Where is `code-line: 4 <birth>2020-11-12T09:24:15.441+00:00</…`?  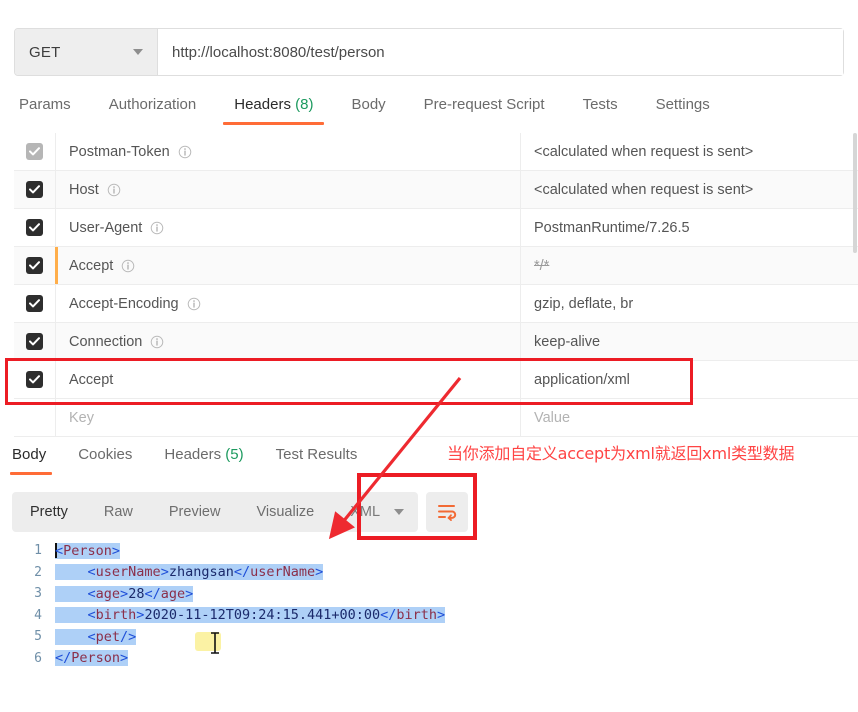 code-line: 4 <birth>2020-11-12T09:24:15.441+00:00</… is located at coordinates (429, 616).